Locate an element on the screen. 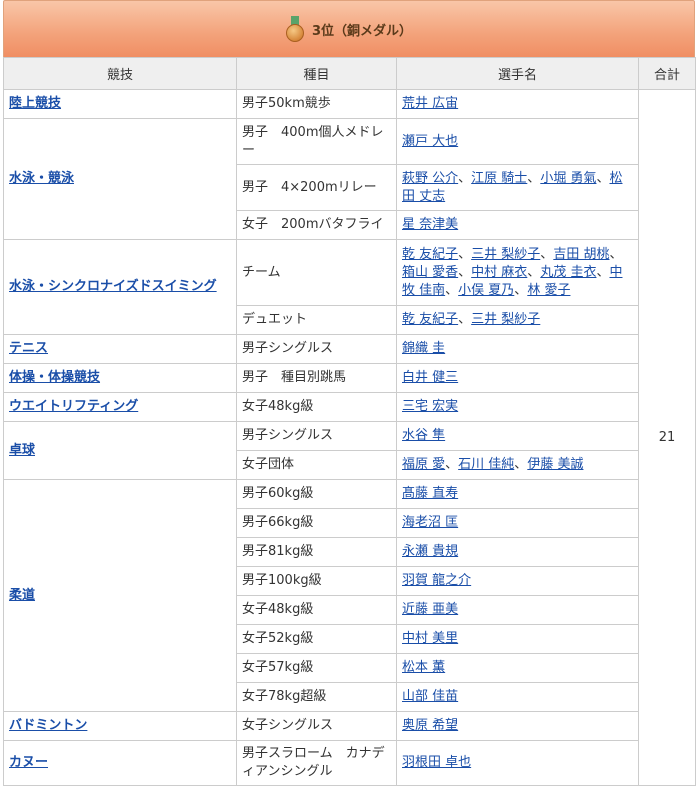  athlete-link: 白井 健三 is located at coordinates (430, 377).